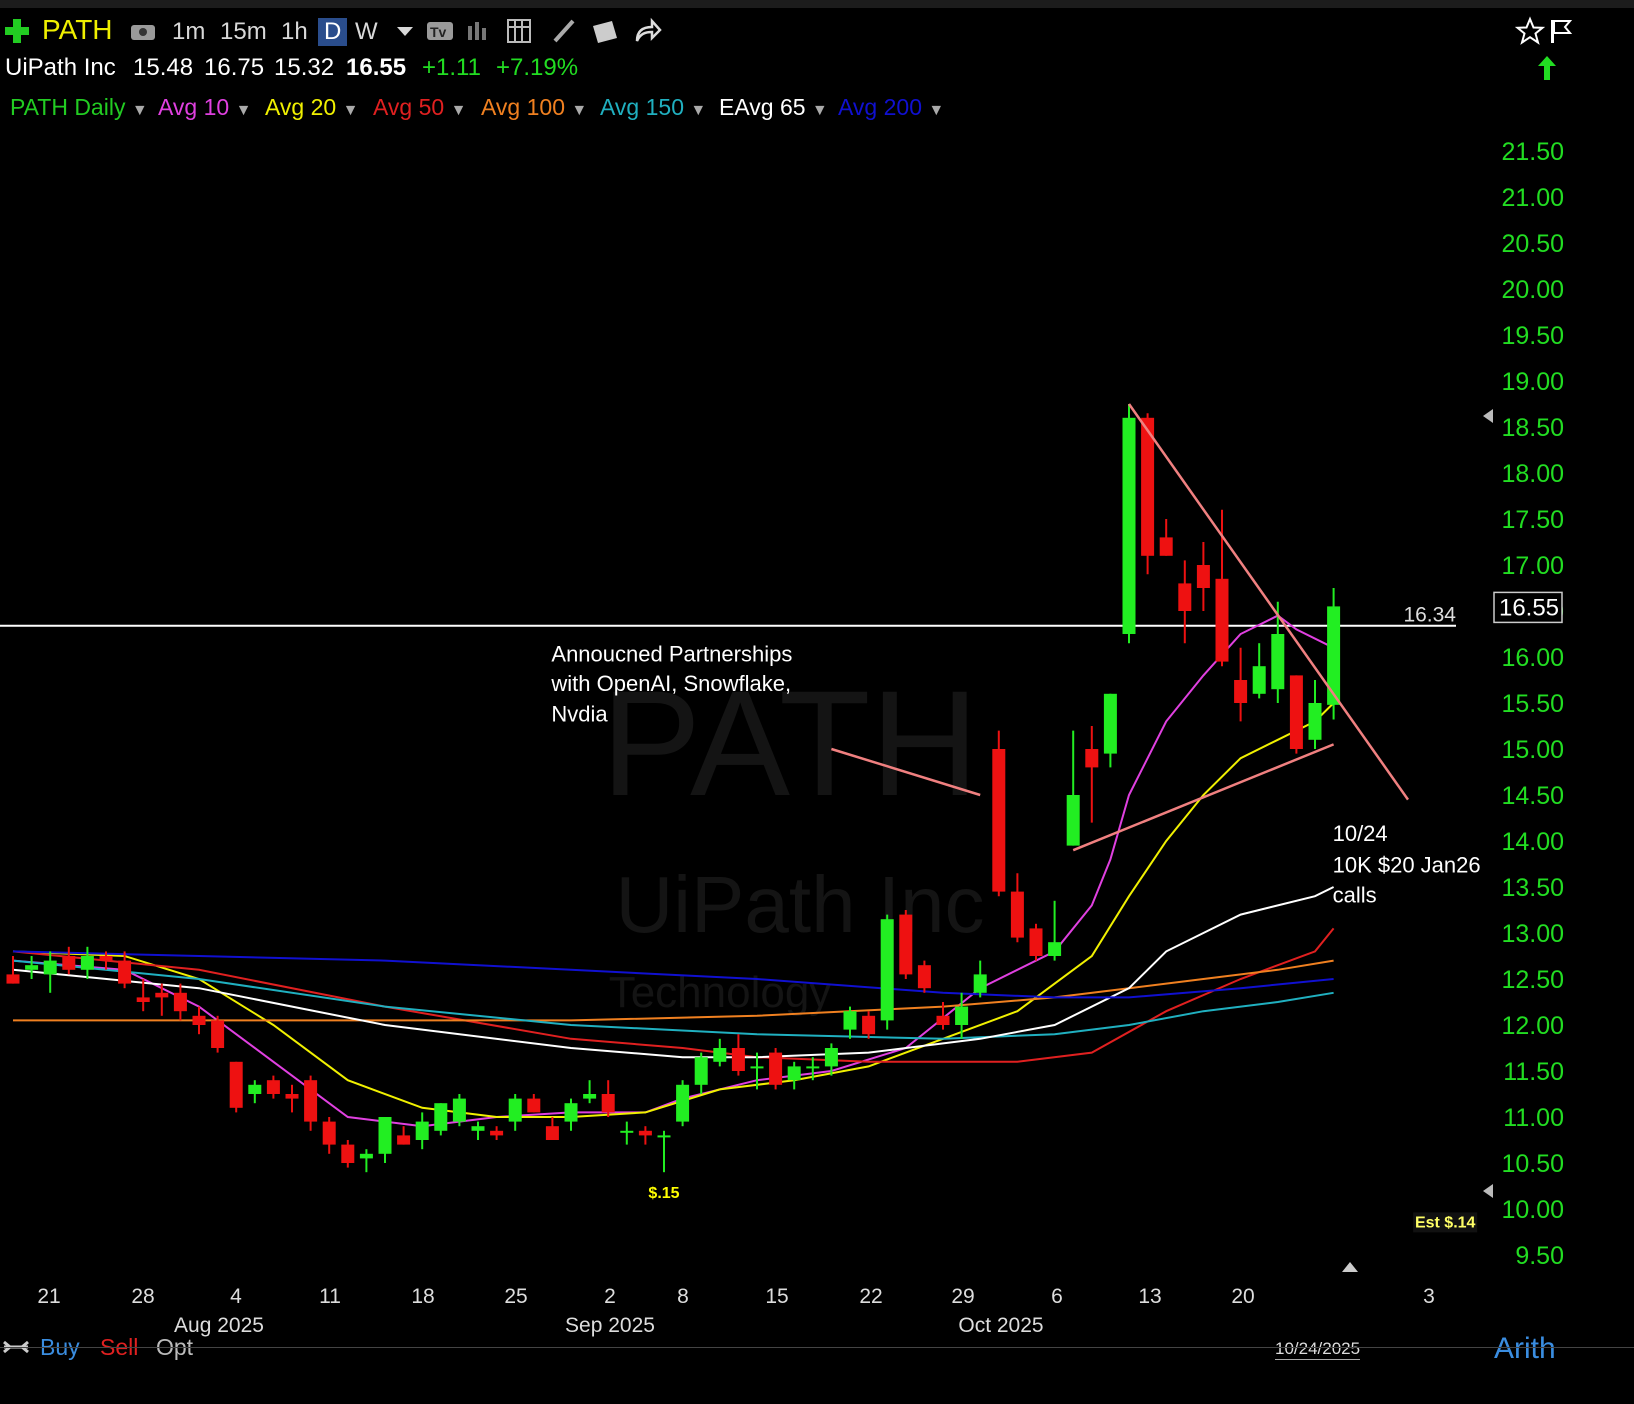  Describe the element at coordinates (1318, 1349) in the screenshot. I see `date-box: 10/24/2025` at that location.